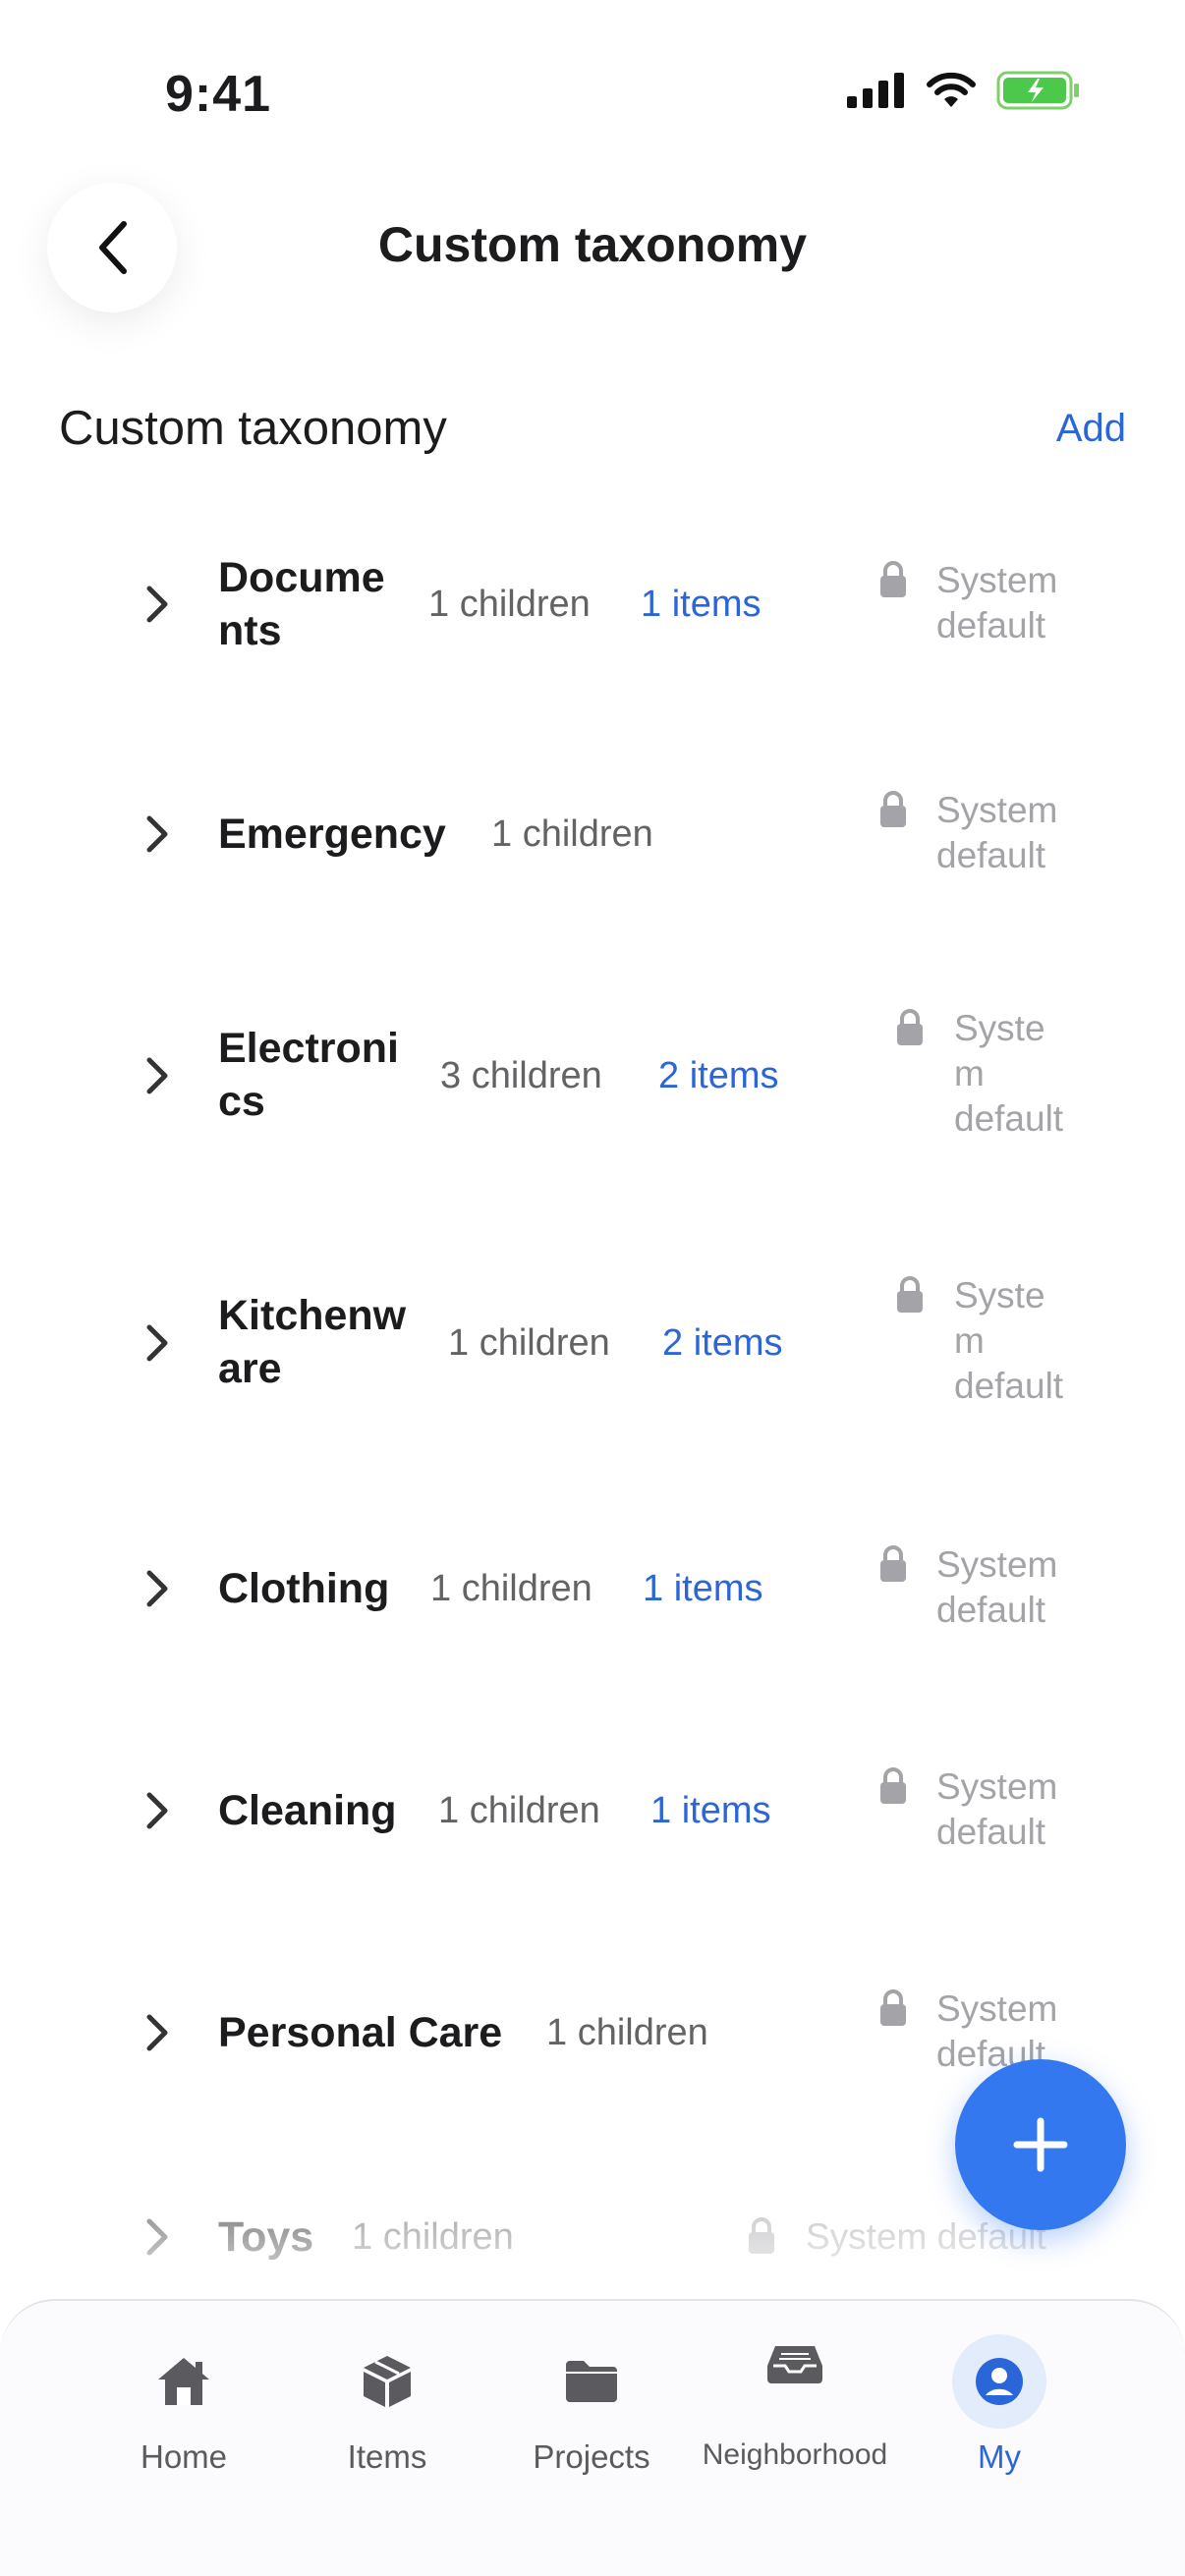 This screenshot has width=1185, height=2576. I want to click on home-icon, so click(184, 2381).